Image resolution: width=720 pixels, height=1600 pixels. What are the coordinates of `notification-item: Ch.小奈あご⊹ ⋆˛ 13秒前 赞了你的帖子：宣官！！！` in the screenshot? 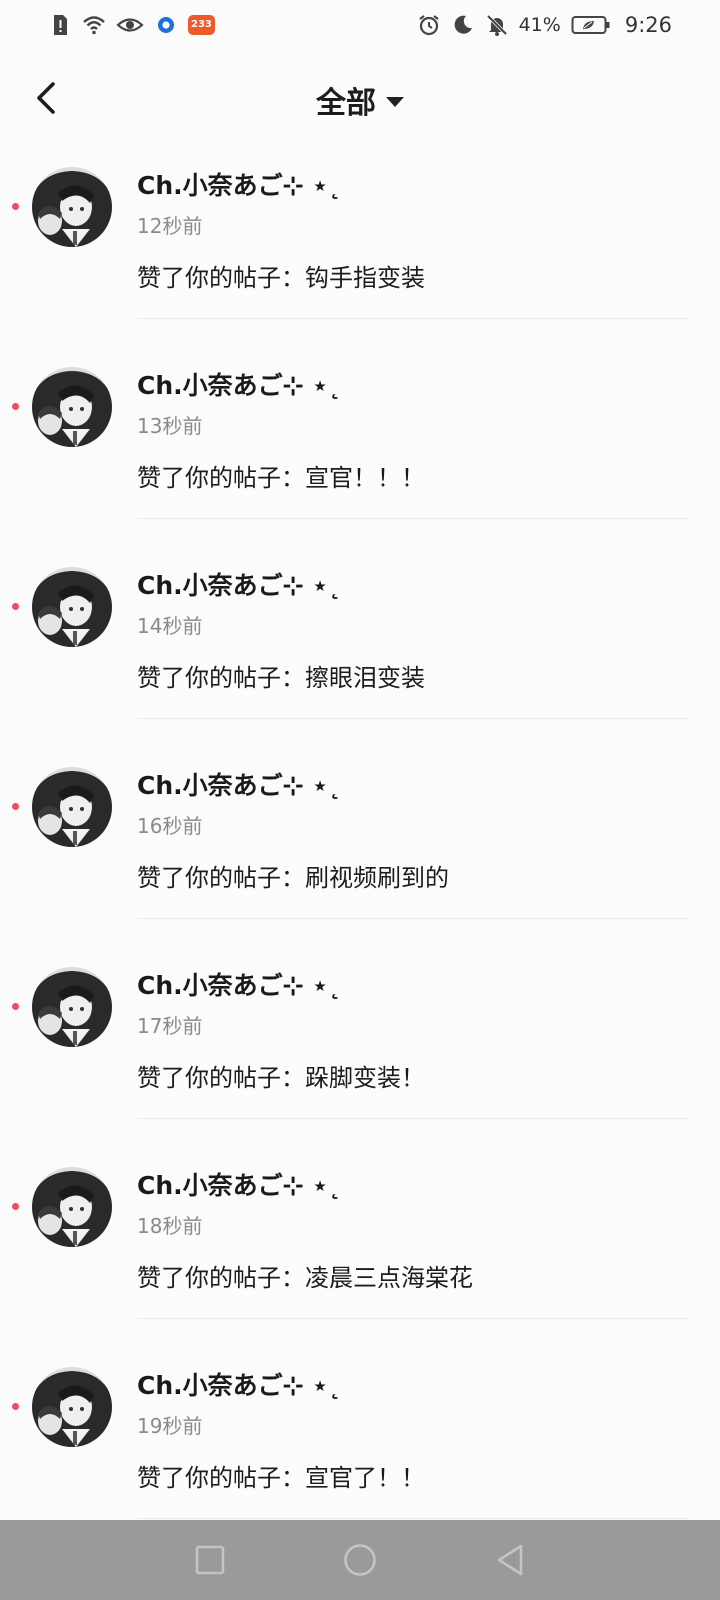 It's located at (360, 450).